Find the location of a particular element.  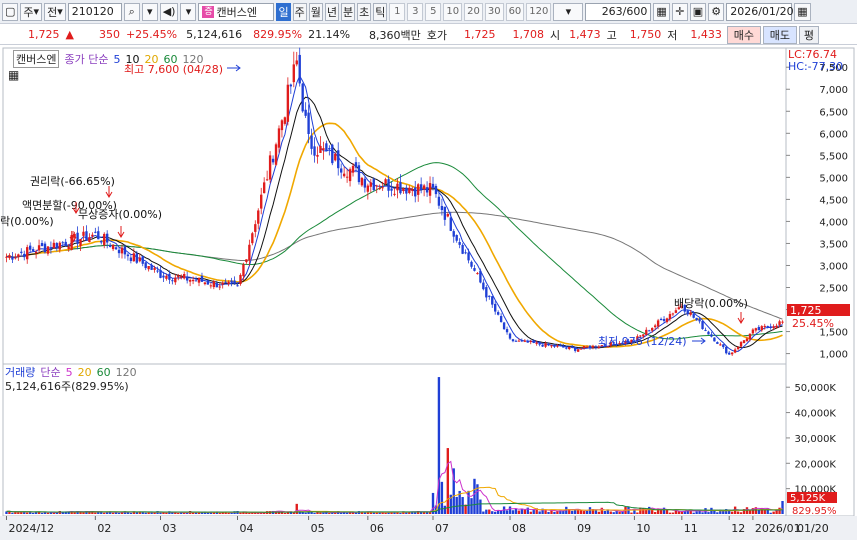

period-type-dropdown: 주 ▾ is located at coordinates (31, 11).